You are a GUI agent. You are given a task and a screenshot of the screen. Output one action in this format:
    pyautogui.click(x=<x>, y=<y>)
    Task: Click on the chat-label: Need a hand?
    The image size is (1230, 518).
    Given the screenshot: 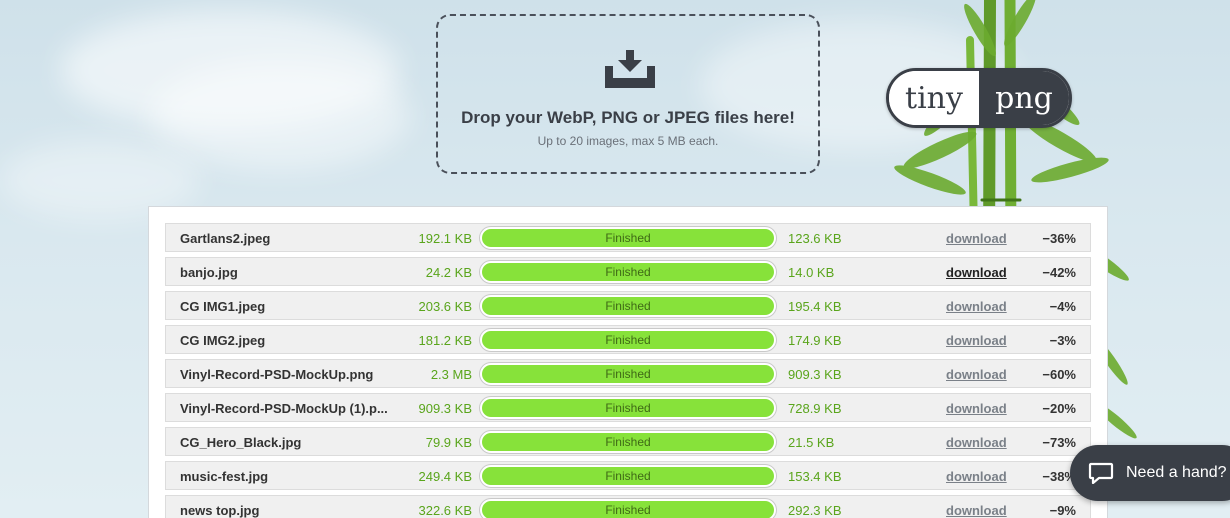 What is the action you would take?
    pyautogui.click(x=1176, y=472)
    